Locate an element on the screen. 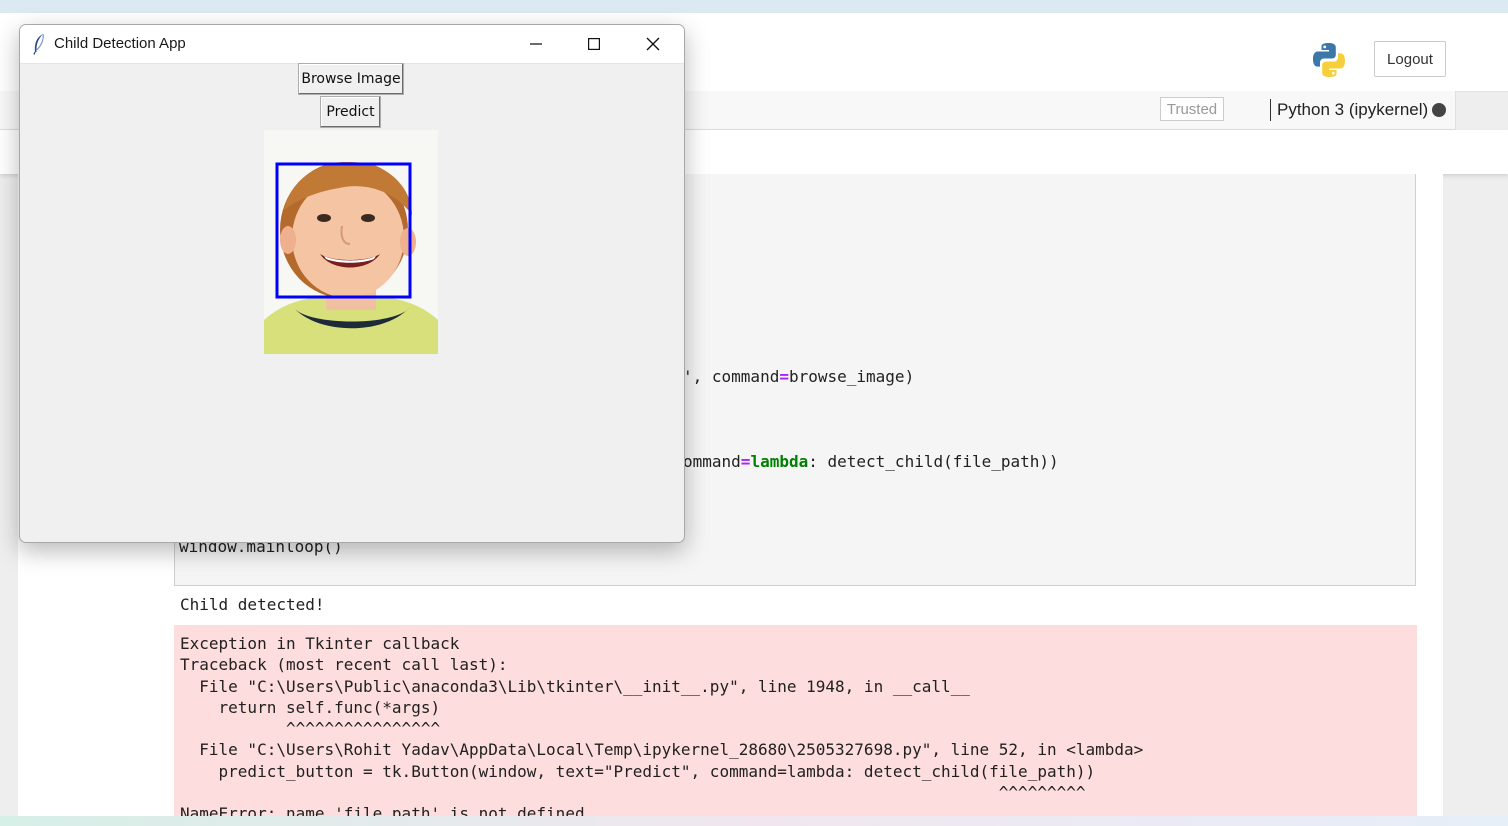 This screenshot has width=1508, height=826. minimize-button is located at coordinates (536, 44).